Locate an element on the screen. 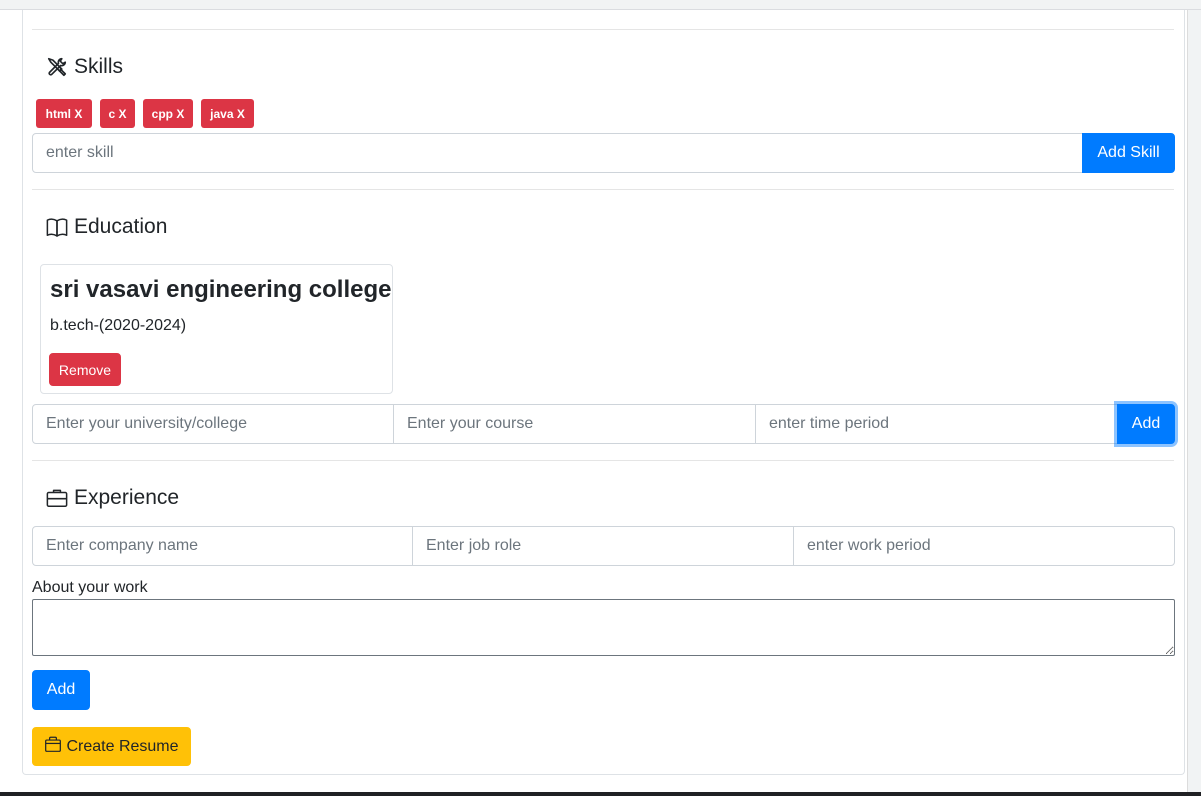 The width and height of the screenshot is (1201, 796). time-period-input is located at coordinates (936, 424).